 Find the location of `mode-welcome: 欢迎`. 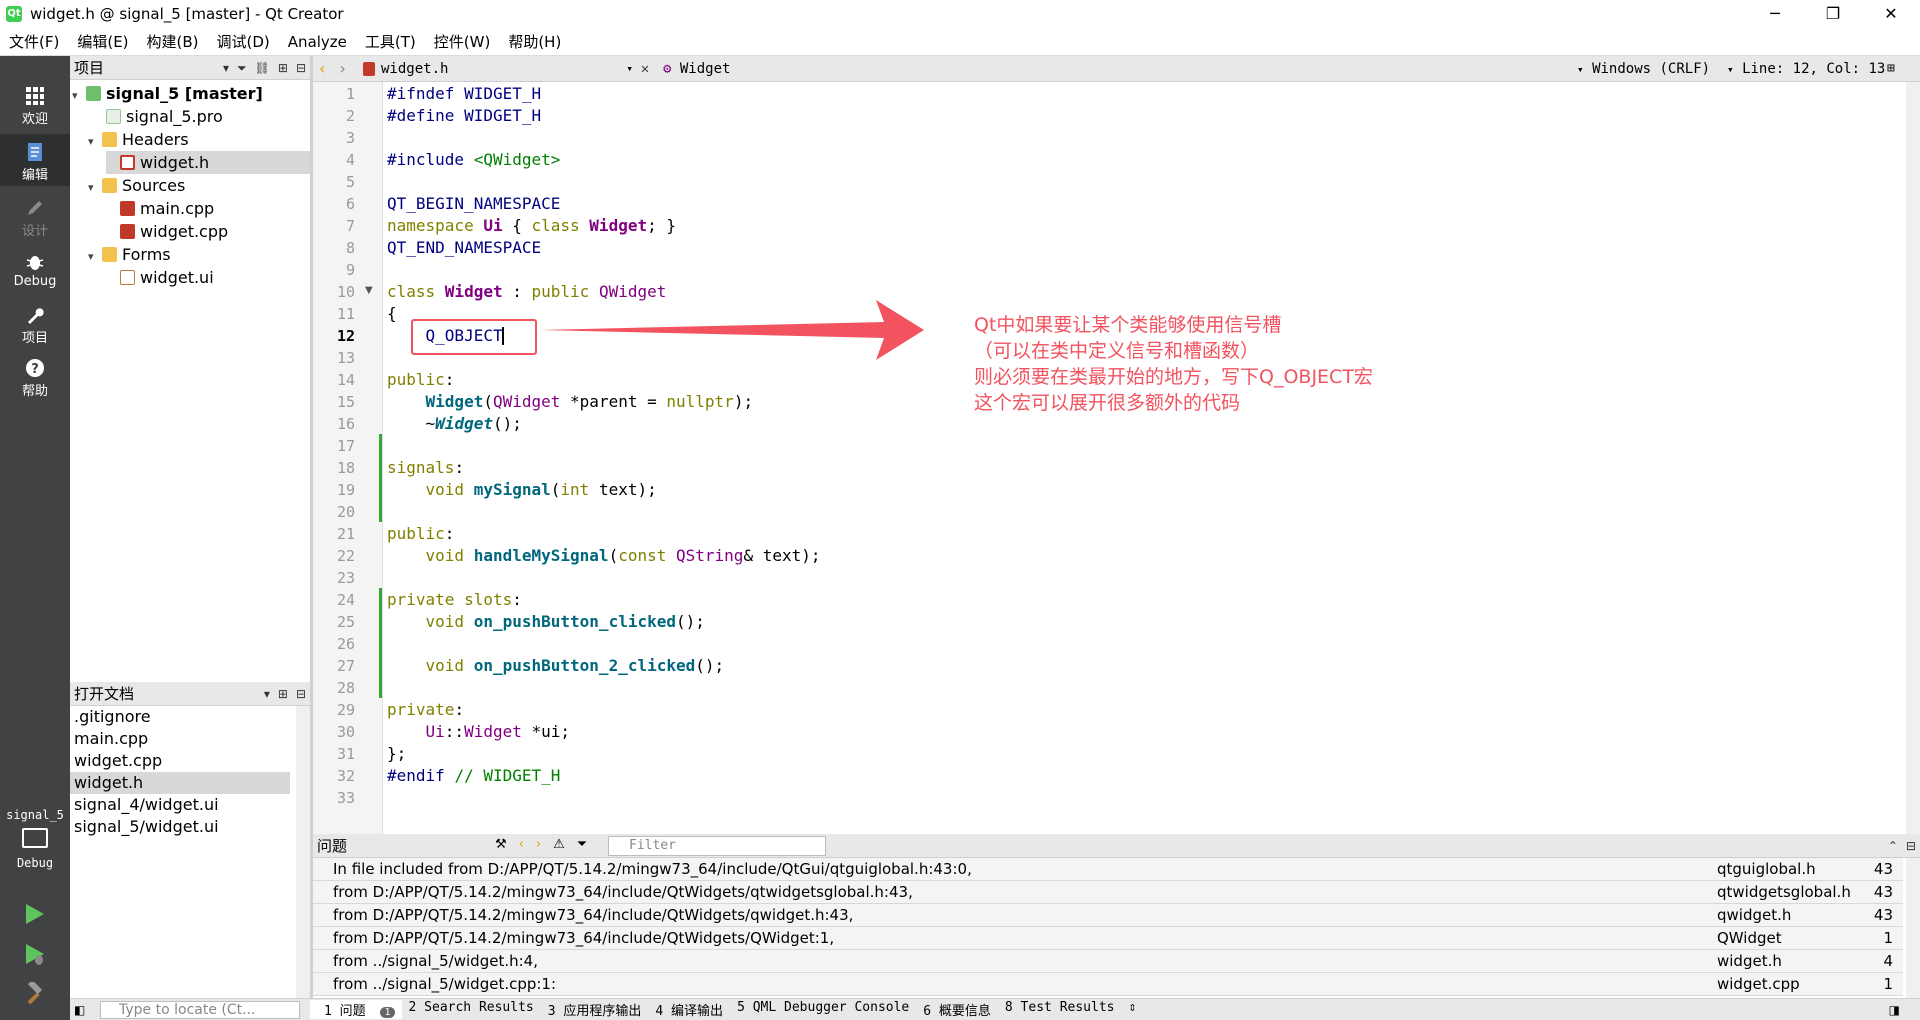

mode-welcome: 欢迎 is located at coordinates (35, 104).